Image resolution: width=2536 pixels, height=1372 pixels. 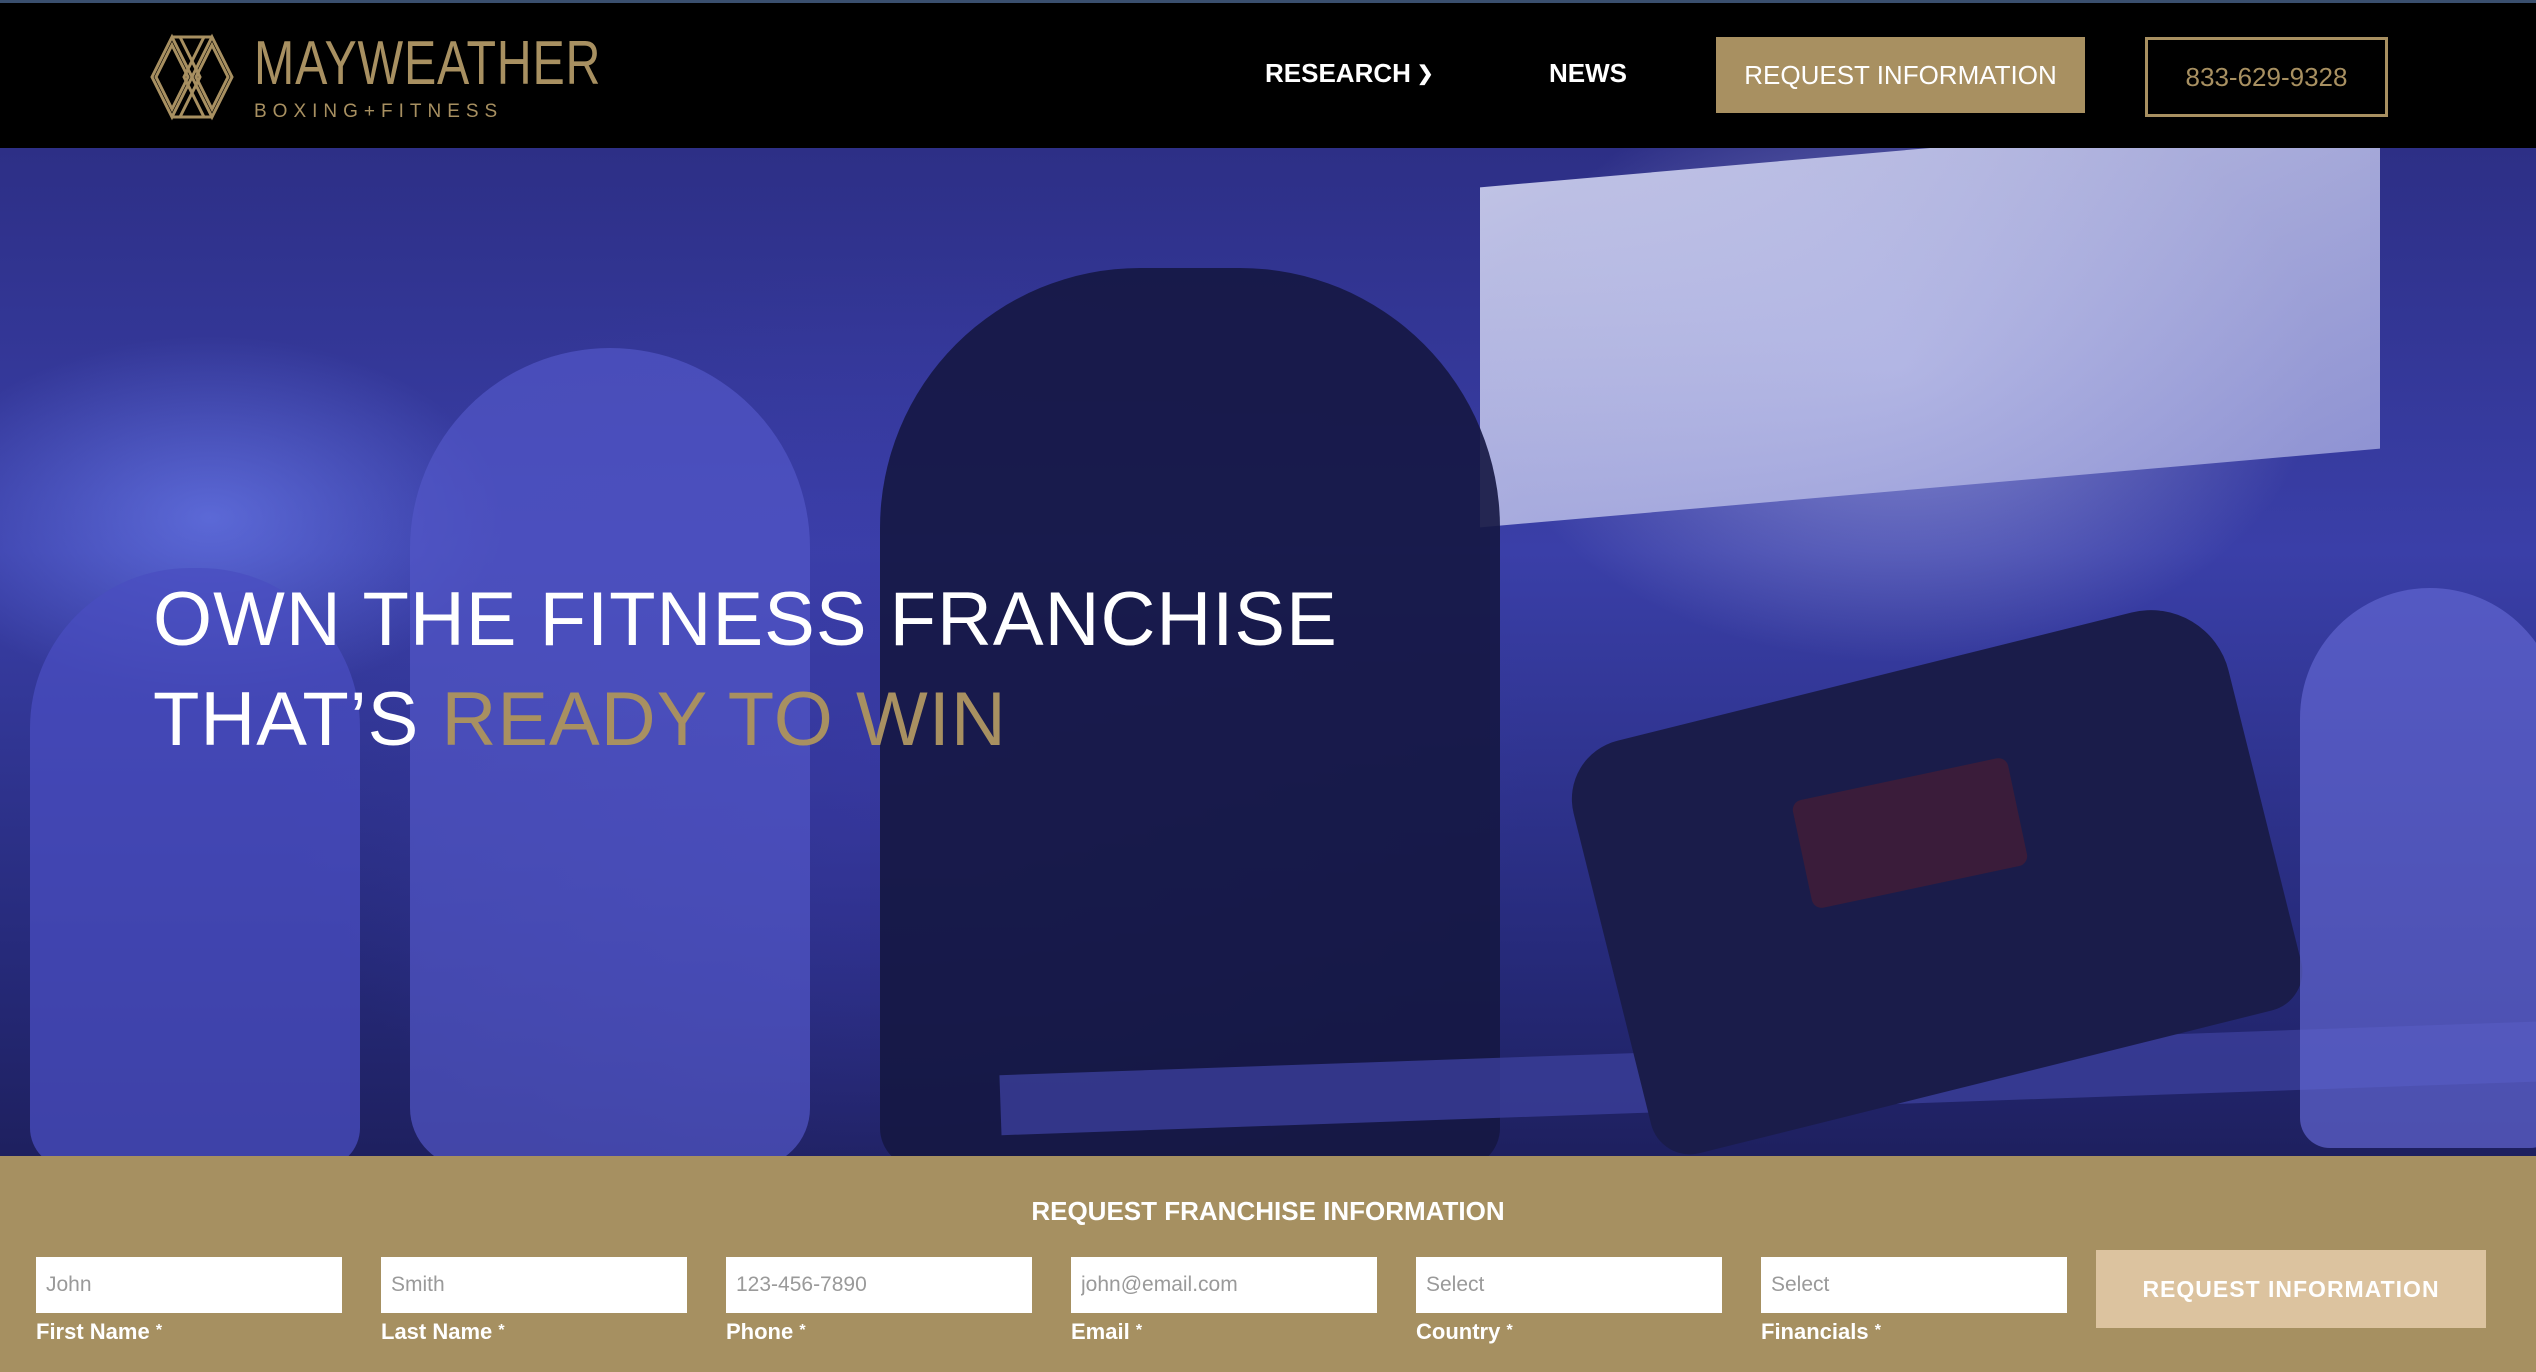 What do you see at coordinates (1815, 1331) in the screenshot?
I see `financials-label-text: Financials` at bounding box center [1815, 1331].